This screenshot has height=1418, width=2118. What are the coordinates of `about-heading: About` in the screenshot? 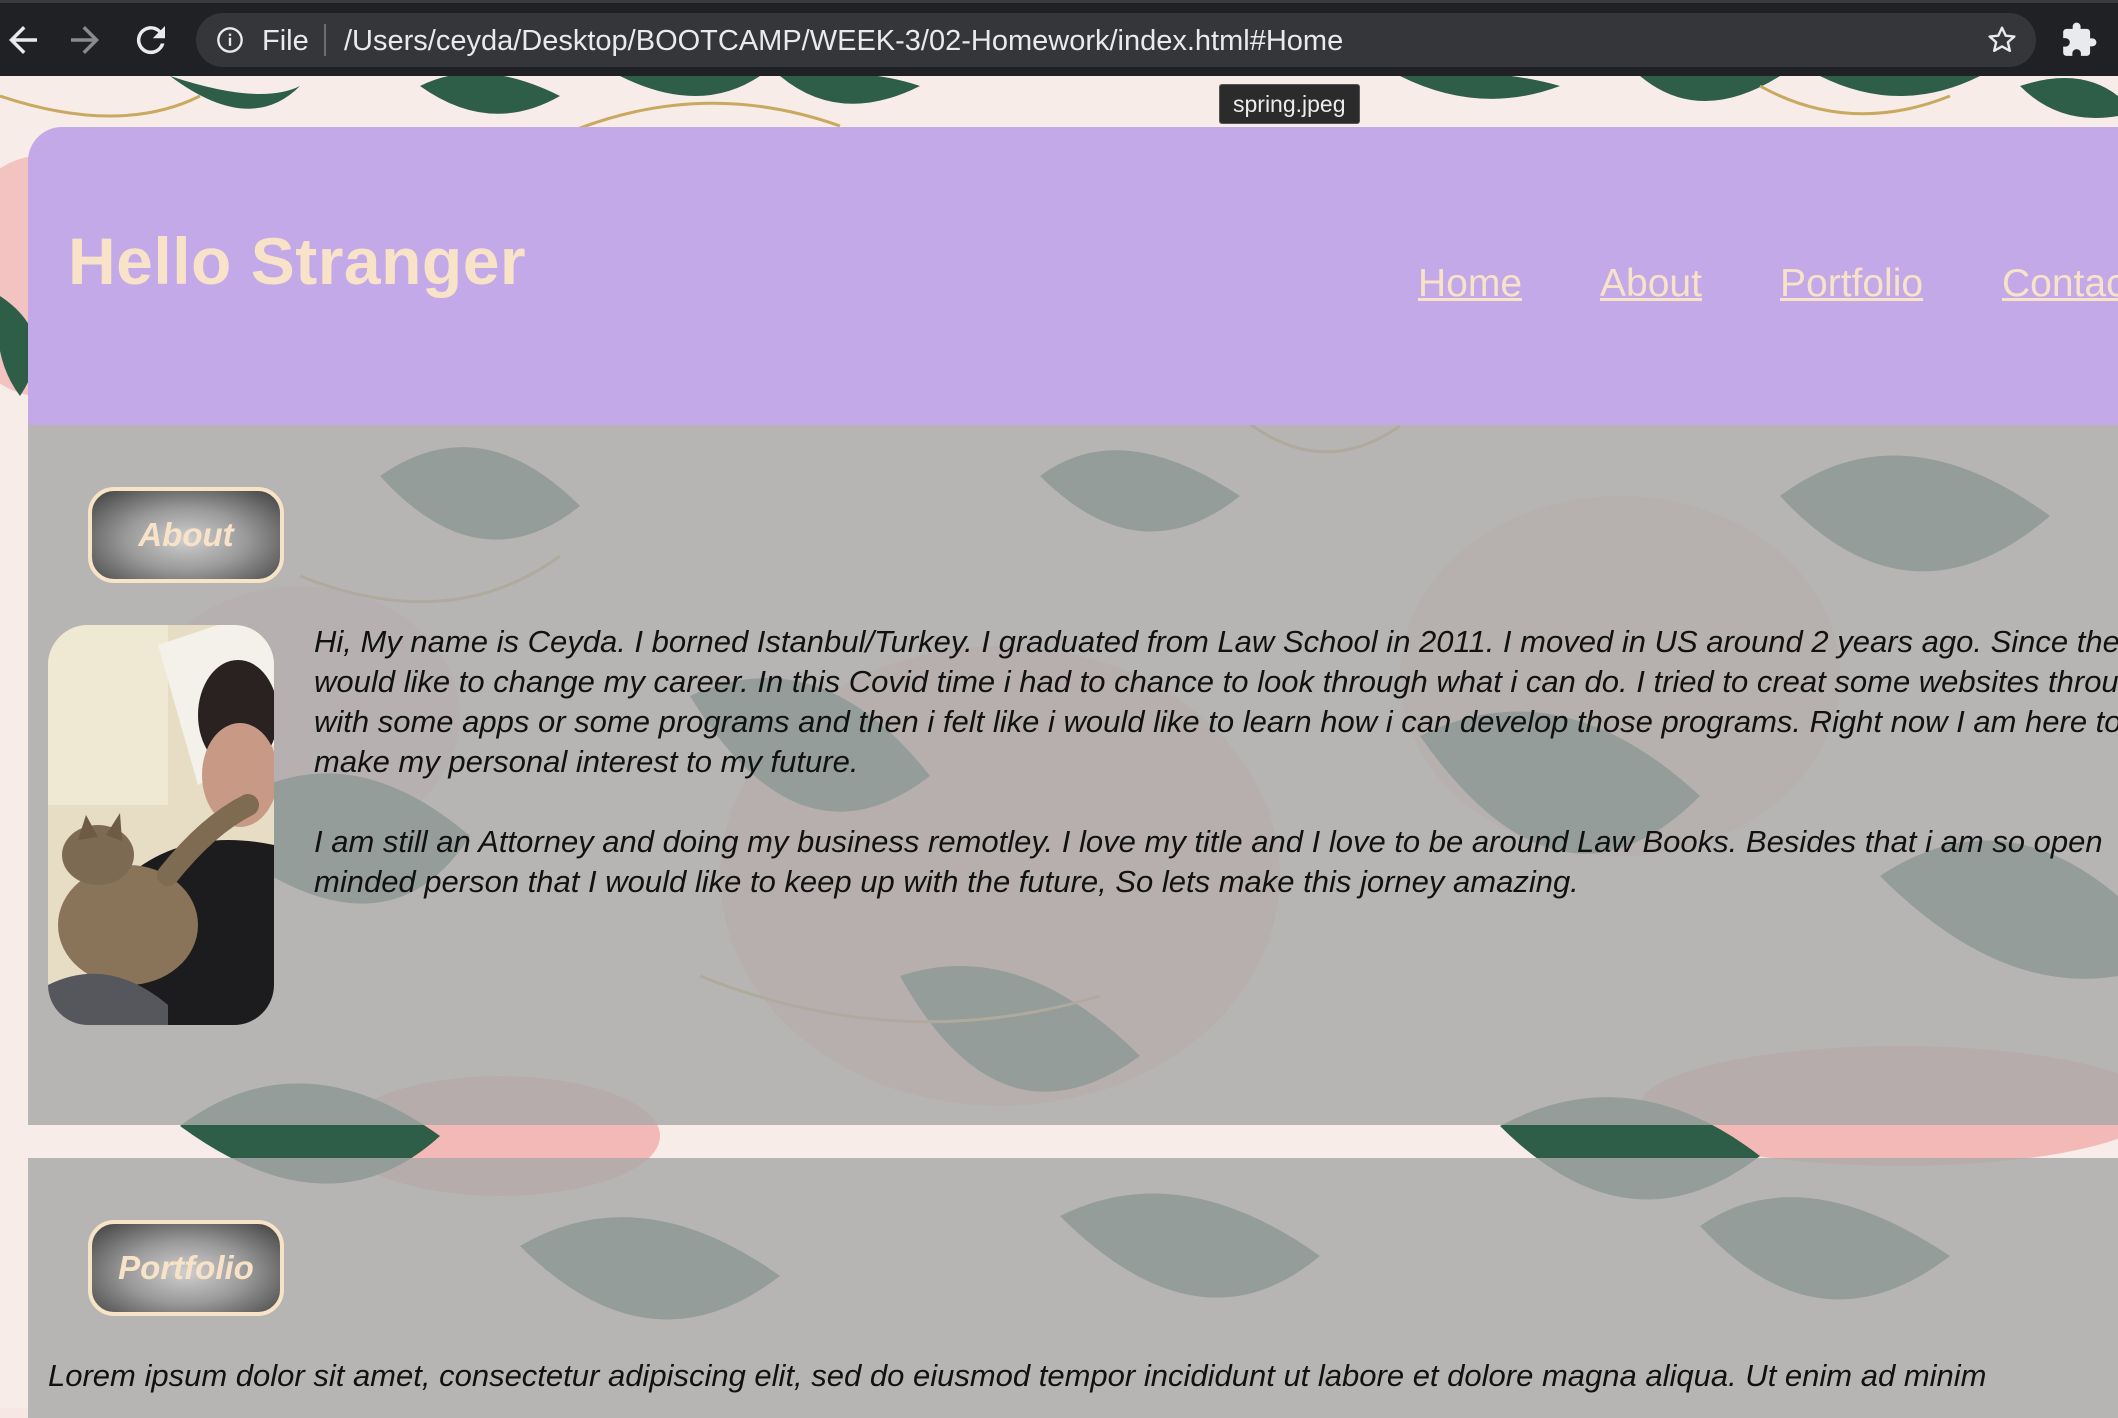 It's located at (186, 535).